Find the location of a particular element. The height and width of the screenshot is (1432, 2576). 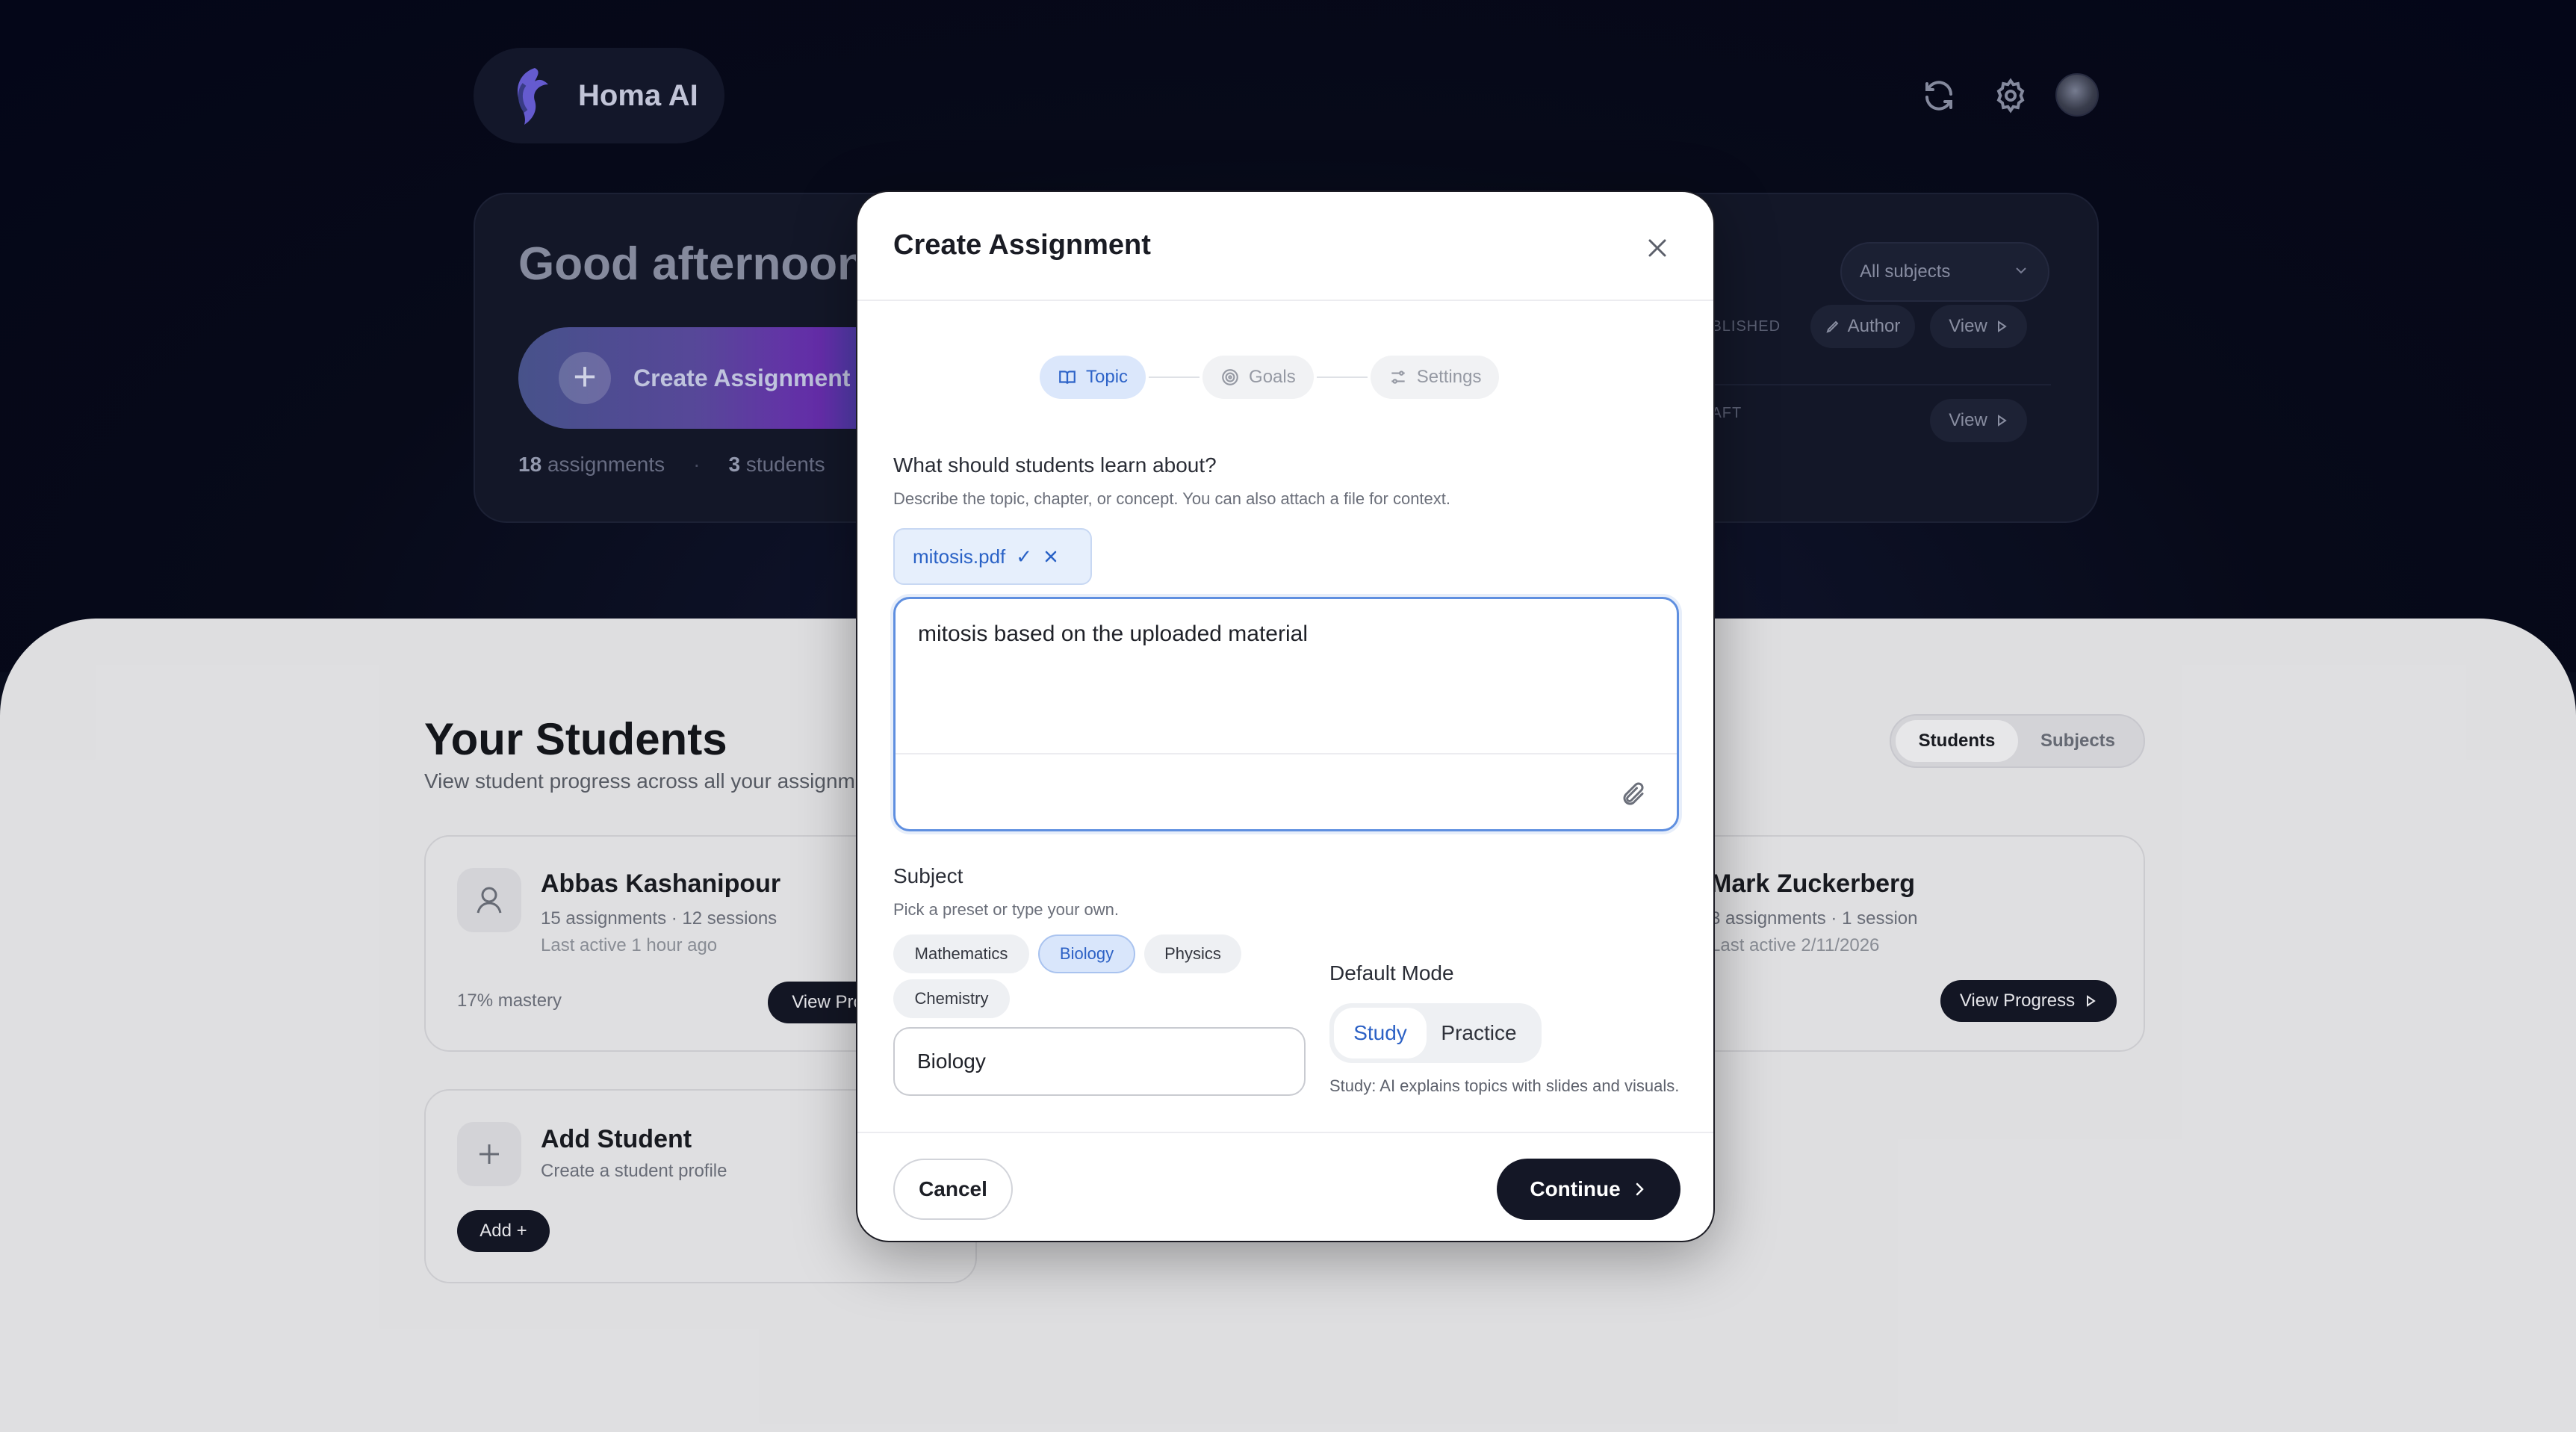

dialog-title: Create Assignment is located at coordinates (1022, 245).